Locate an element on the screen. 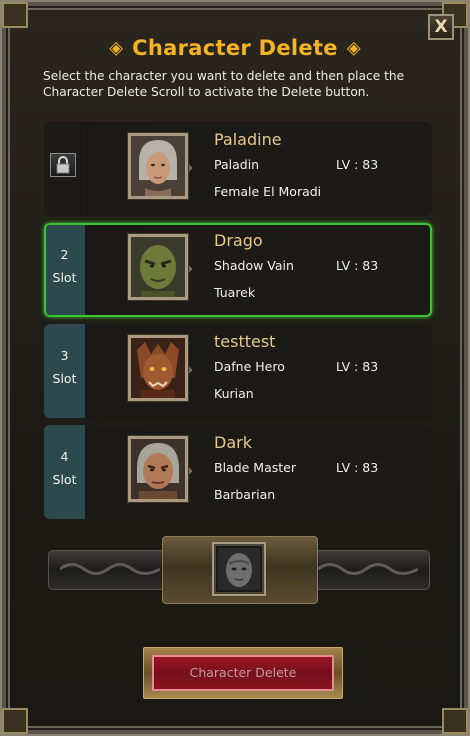  character-race: Female El Moradi is located at coordinates (268, 191).